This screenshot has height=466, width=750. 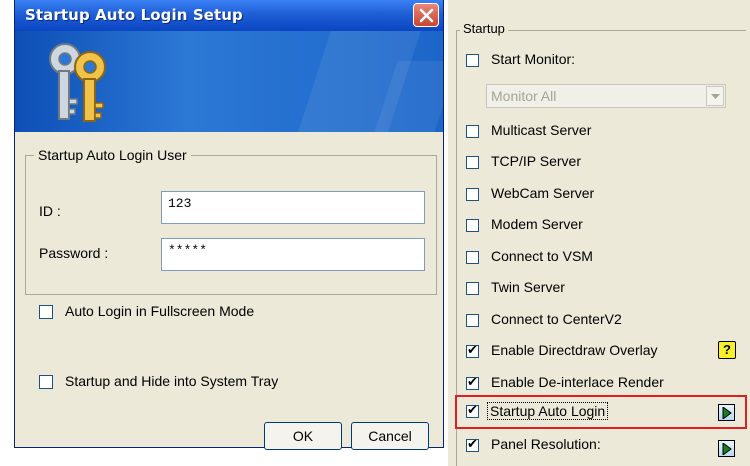 What do you see at coordinates (77, 82) in the screenshot?
I see `keys-icon` at bounding box center [77, 82].